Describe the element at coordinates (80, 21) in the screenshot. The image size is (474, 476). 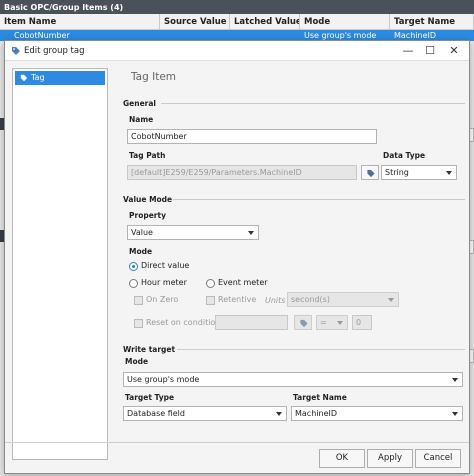
I see `column-header: Item Name` at that location.